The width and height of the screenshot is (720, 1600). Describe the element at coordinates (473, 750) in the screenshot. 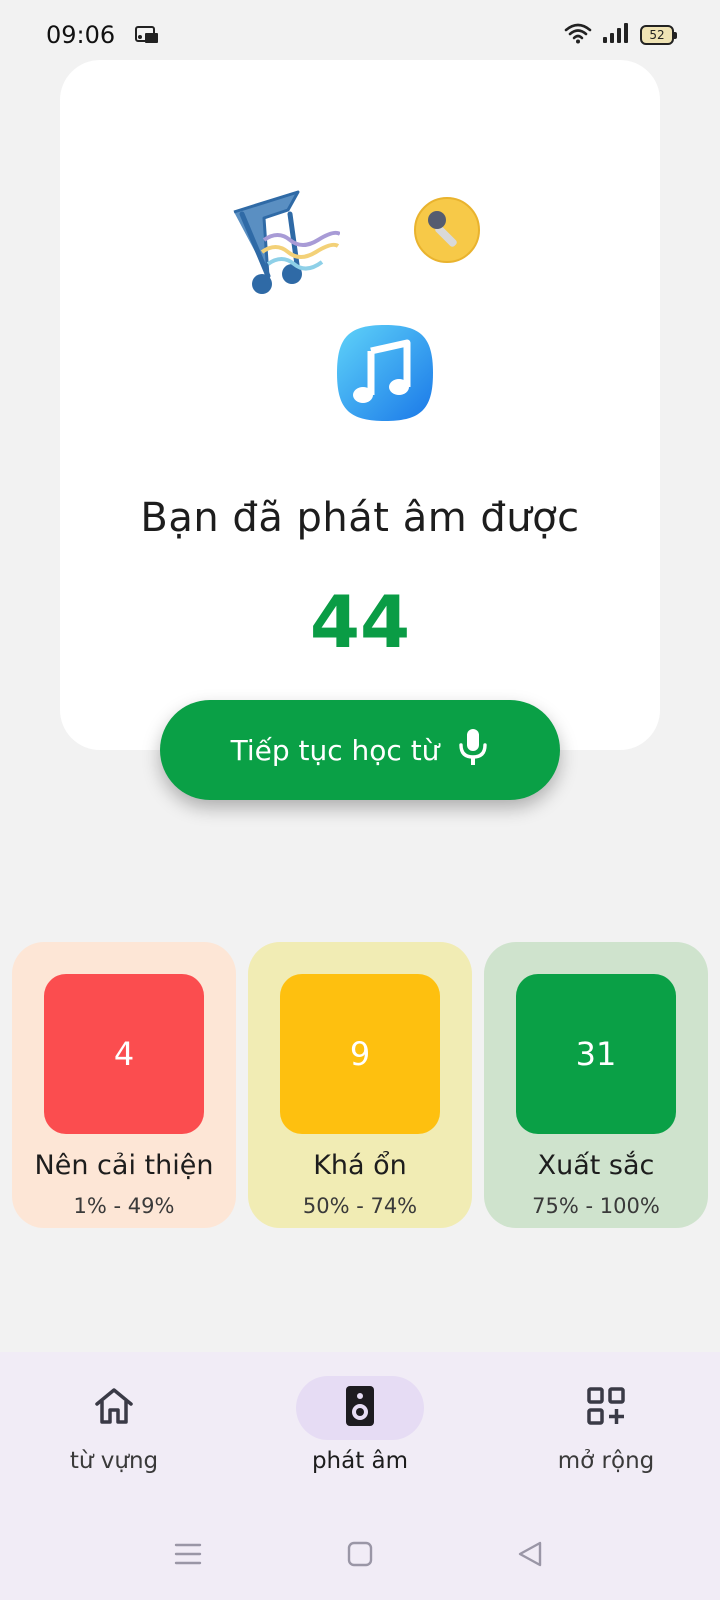

I see `microphone-icon` at that location.